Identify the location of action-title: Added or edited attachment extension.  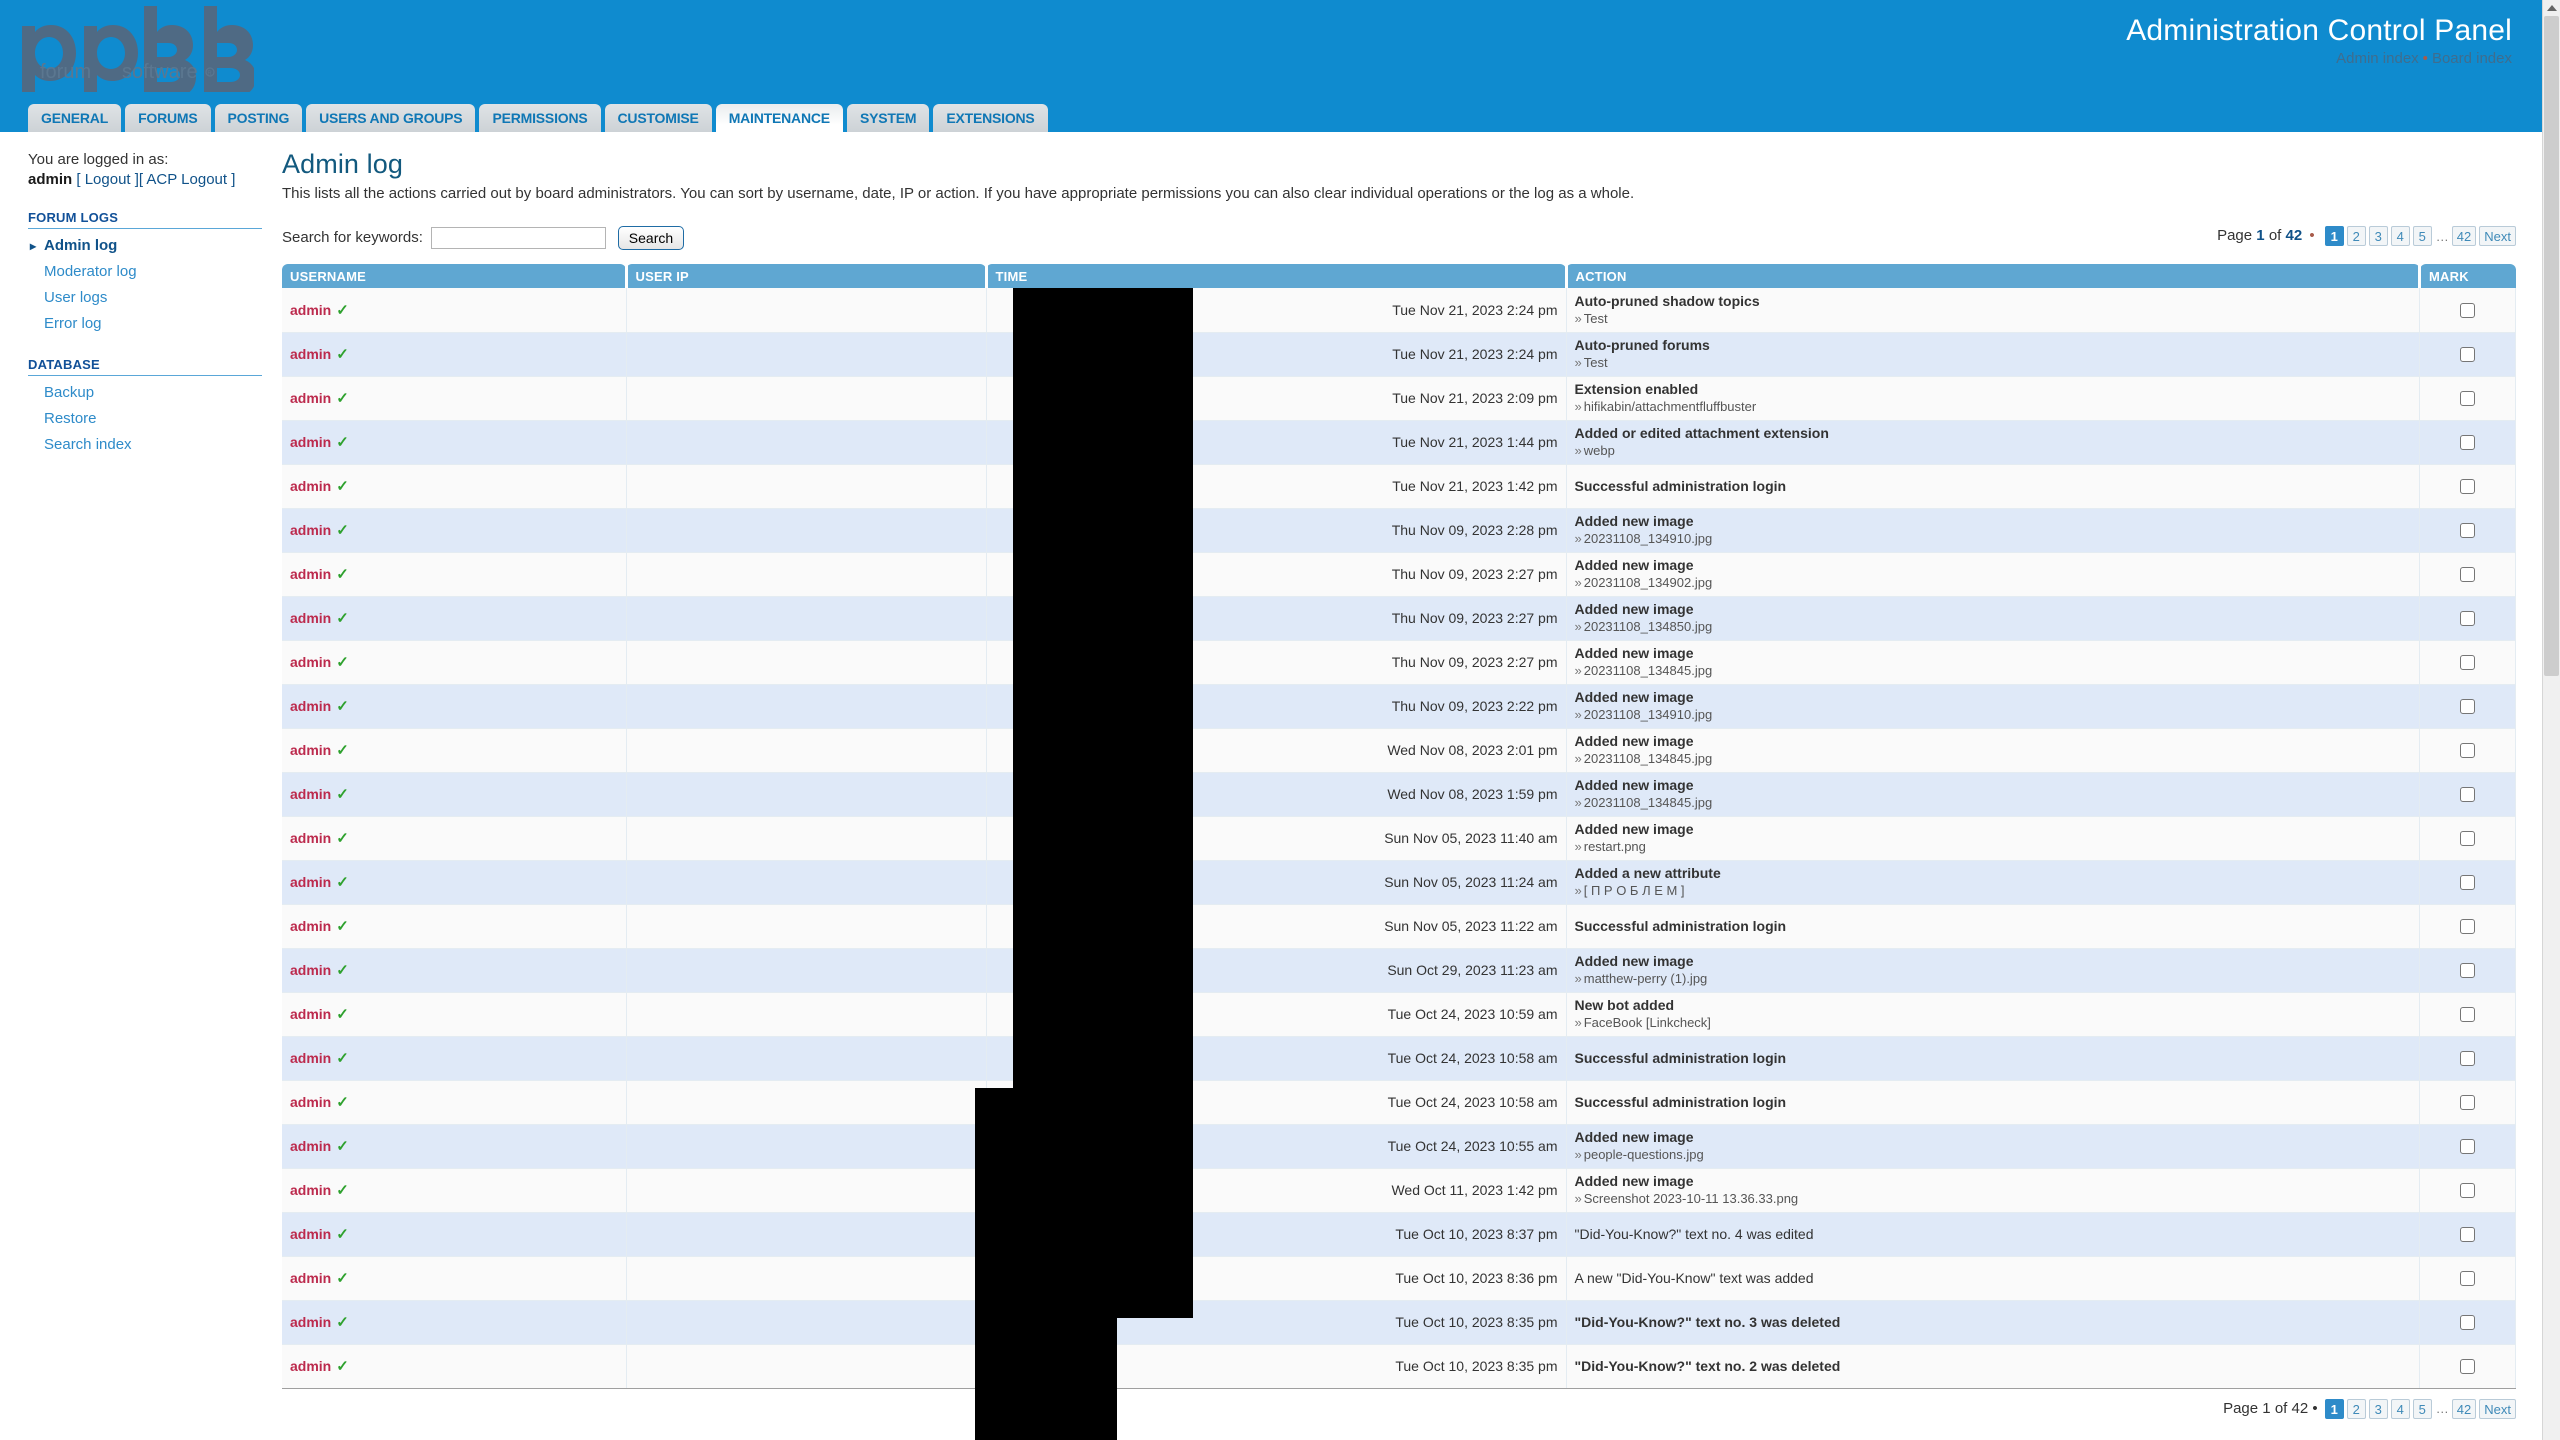
(1701, 433).